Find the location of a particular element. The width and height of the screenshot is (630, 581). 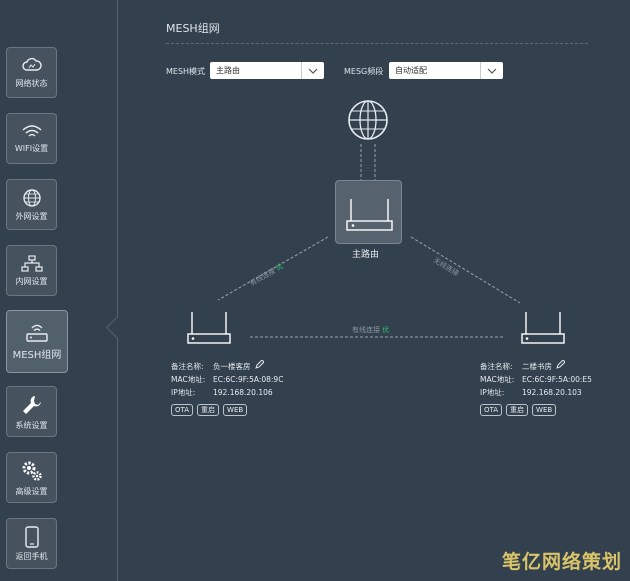

bottom-link-label: 有线连接 优 is located at coordinates (370, 330).